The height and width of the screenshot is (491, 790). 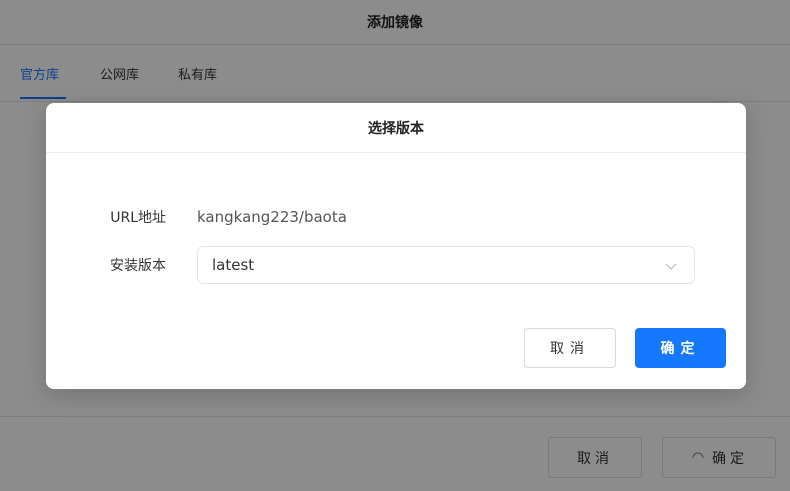 I want to click on confirm-button: 确定, so click(x=680, y=348).